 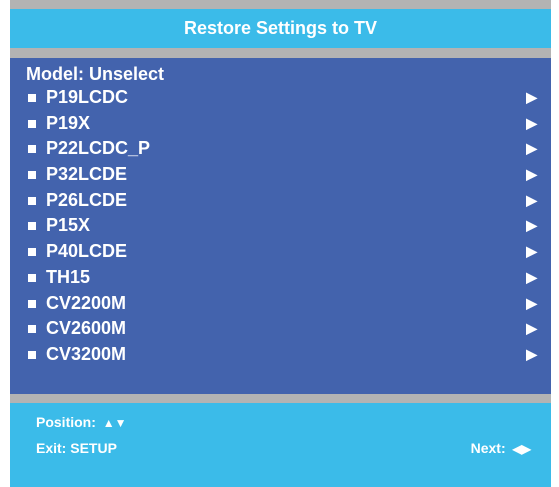 I want to click on list-item-label: CV3200M, so click(x=86, y=353).